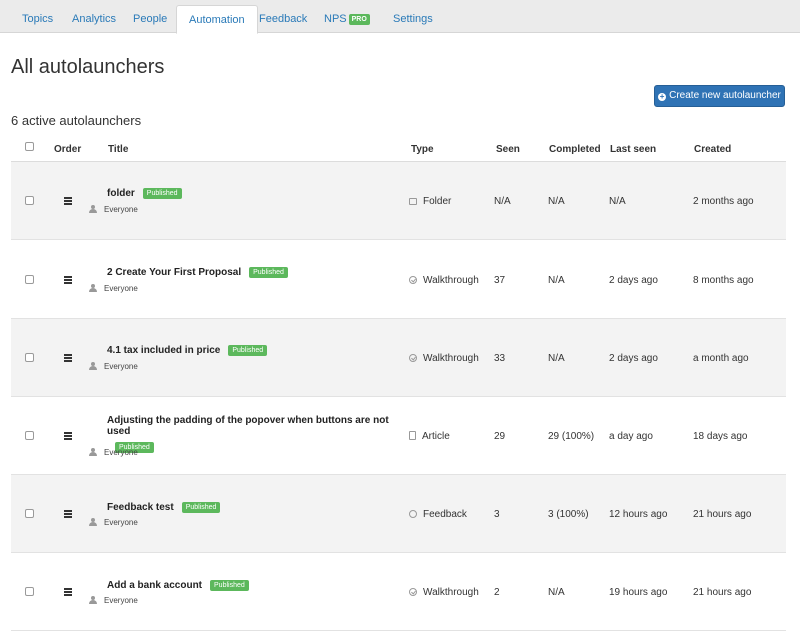 The width and height of the screenshot is (800, 631). What do you see at coordinates (633, 149) in the screenshot?
I see `header-last-seen: Last seen` at bounding box center [633, 149].